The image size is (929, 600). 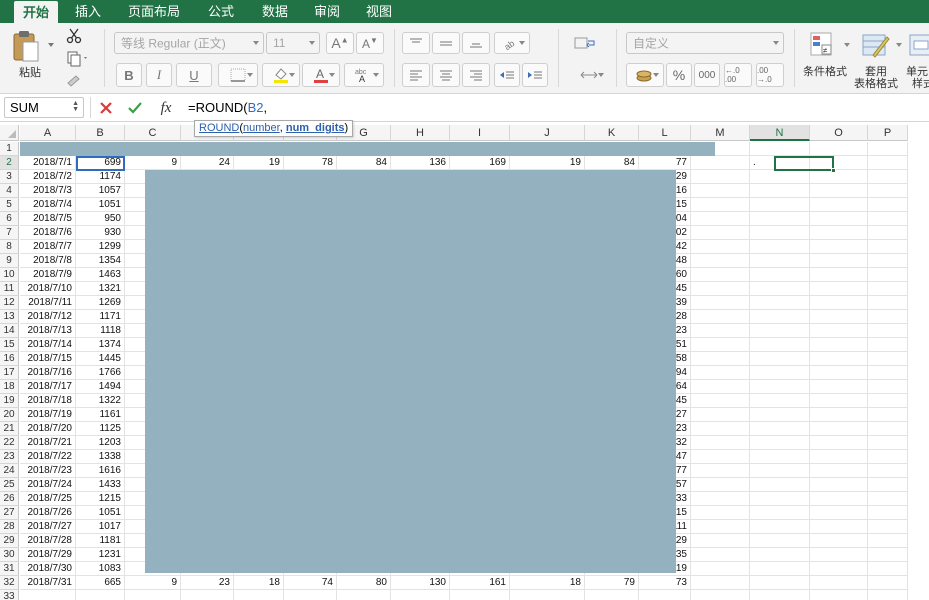 I want to click on paste-dropdown-icon, so click(x=51, y=45).